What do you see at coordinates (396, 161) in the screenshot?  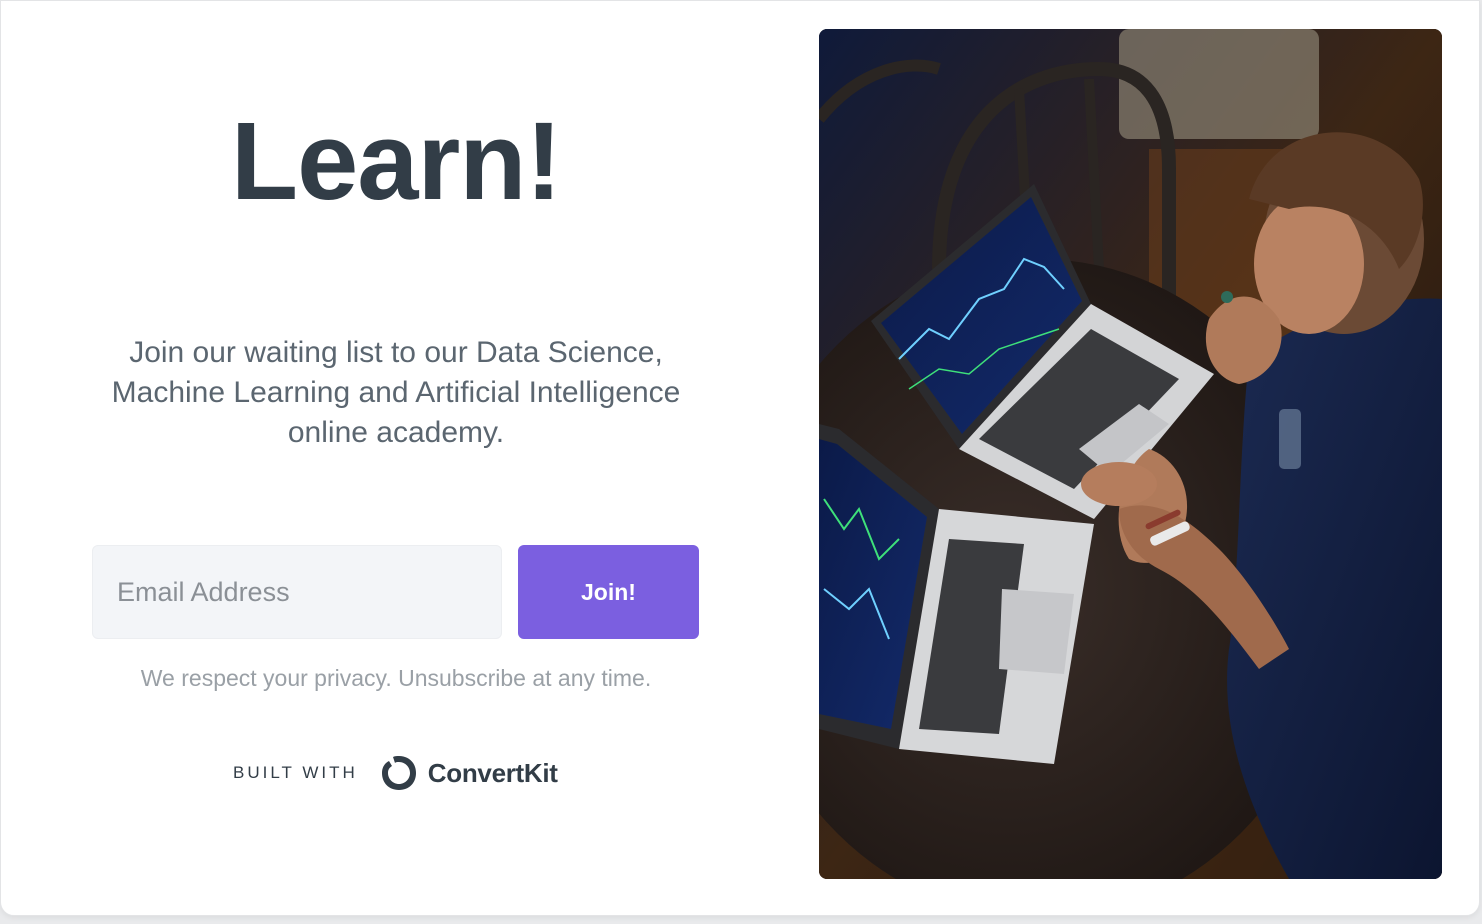 I see `page-title: Learn!` at bounding box center [396, 161].